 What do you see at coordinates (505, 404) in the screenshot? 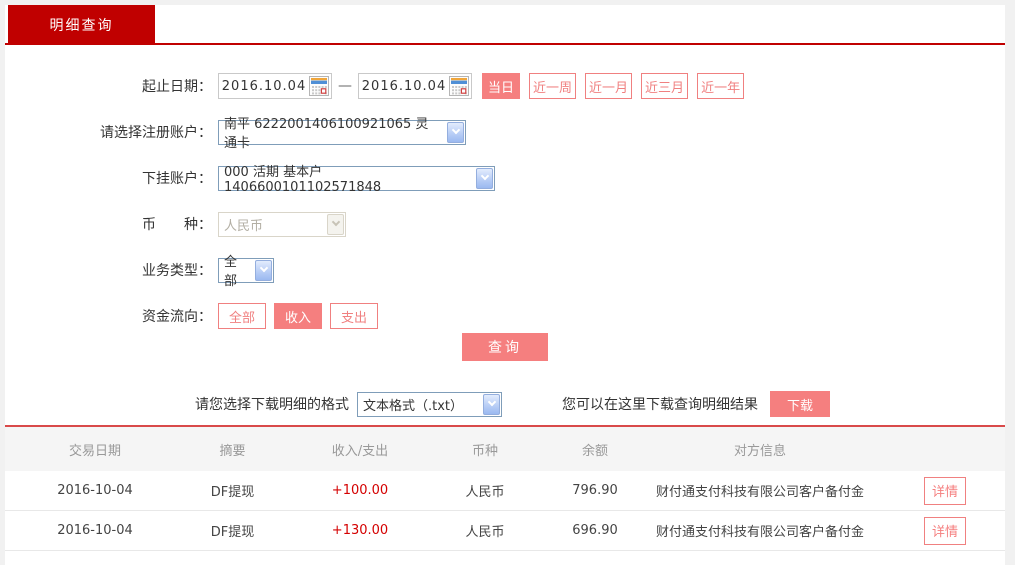
I see `download-row: 请您选择下载明细的格式 文本格式（.txt） 您可以在这里下载查询明细结果 下载` at bounding box center [505, 404].